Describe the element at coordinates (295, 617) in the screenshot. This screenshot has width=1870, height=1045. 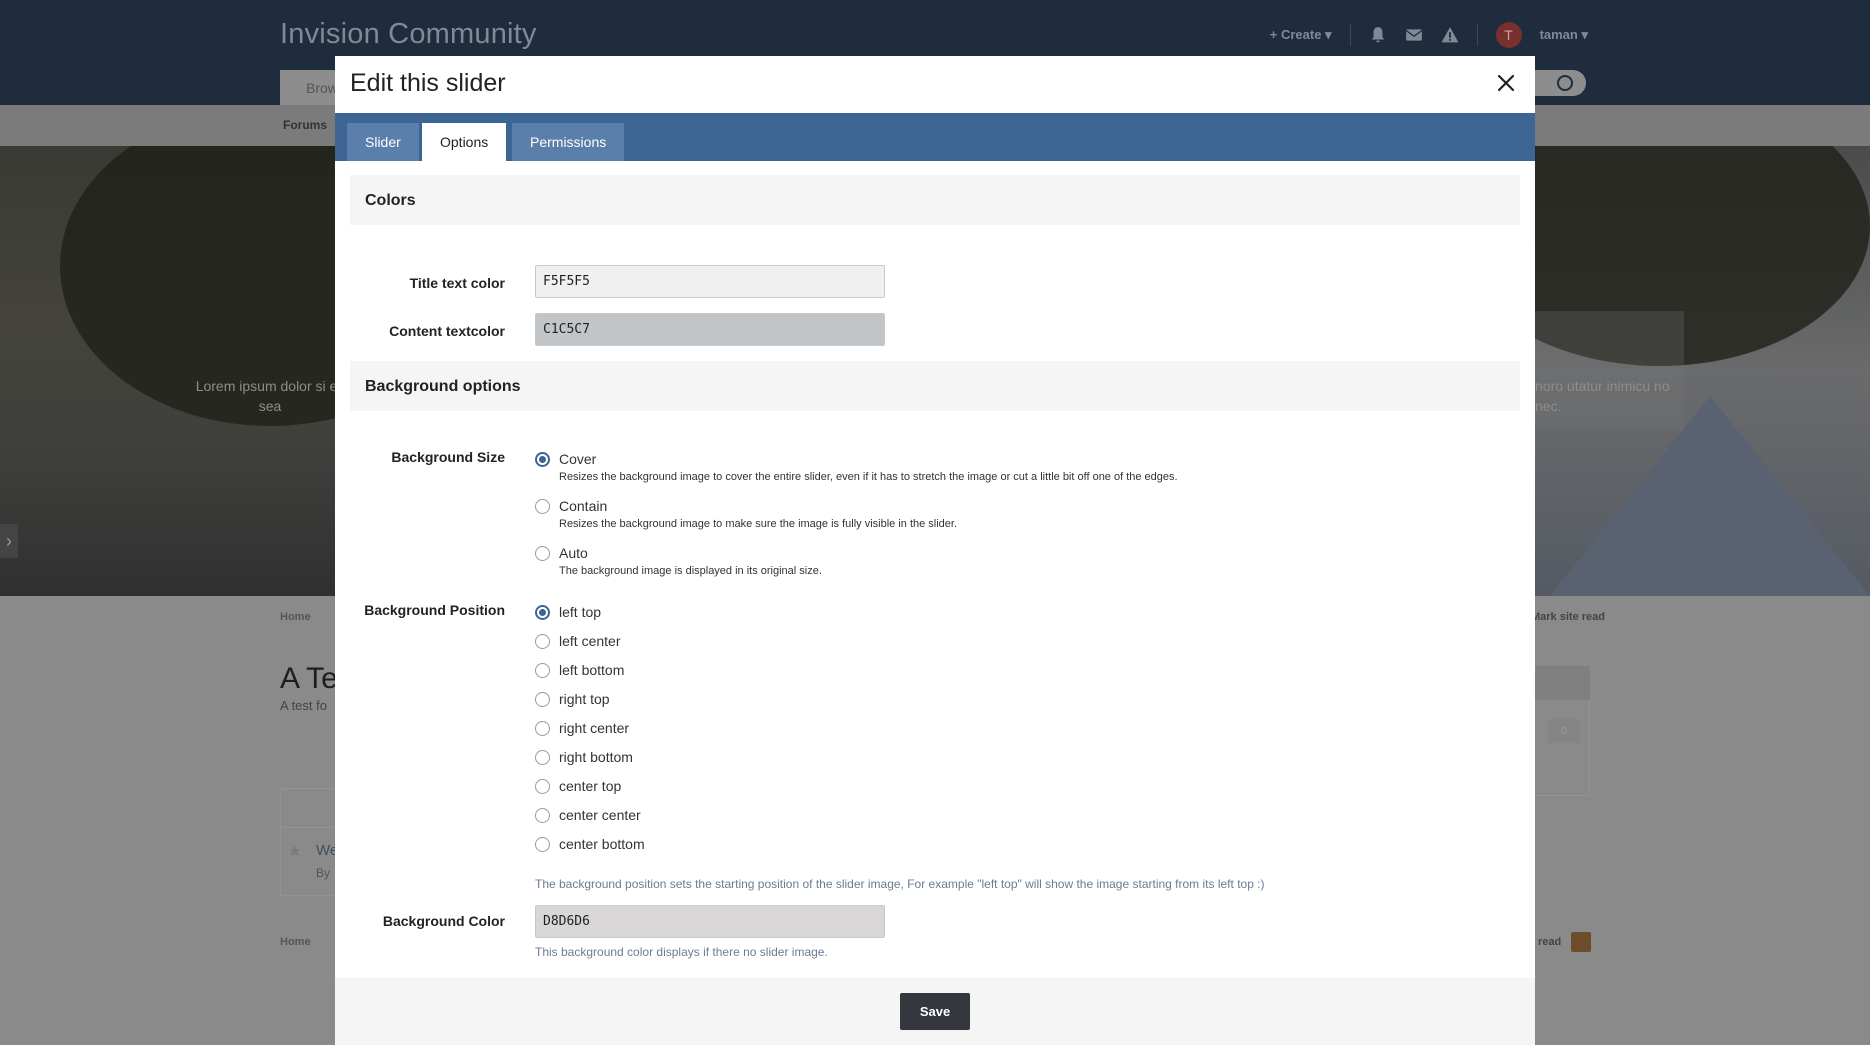
I see `breadcrumb: Home` at that location.